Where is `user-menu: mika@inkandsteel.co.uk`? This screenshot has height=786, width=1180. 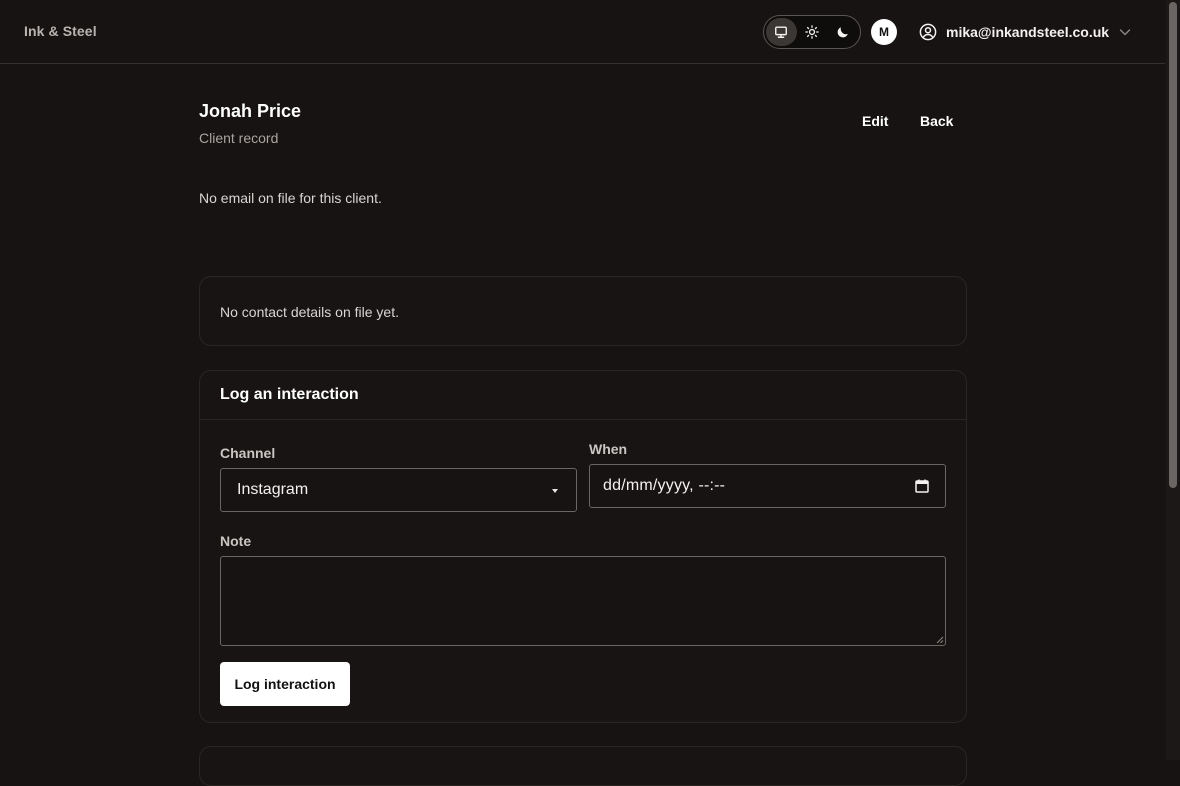 user-menu: mika@inkandsteel.co.uk is located at coordinates (1025, 32).